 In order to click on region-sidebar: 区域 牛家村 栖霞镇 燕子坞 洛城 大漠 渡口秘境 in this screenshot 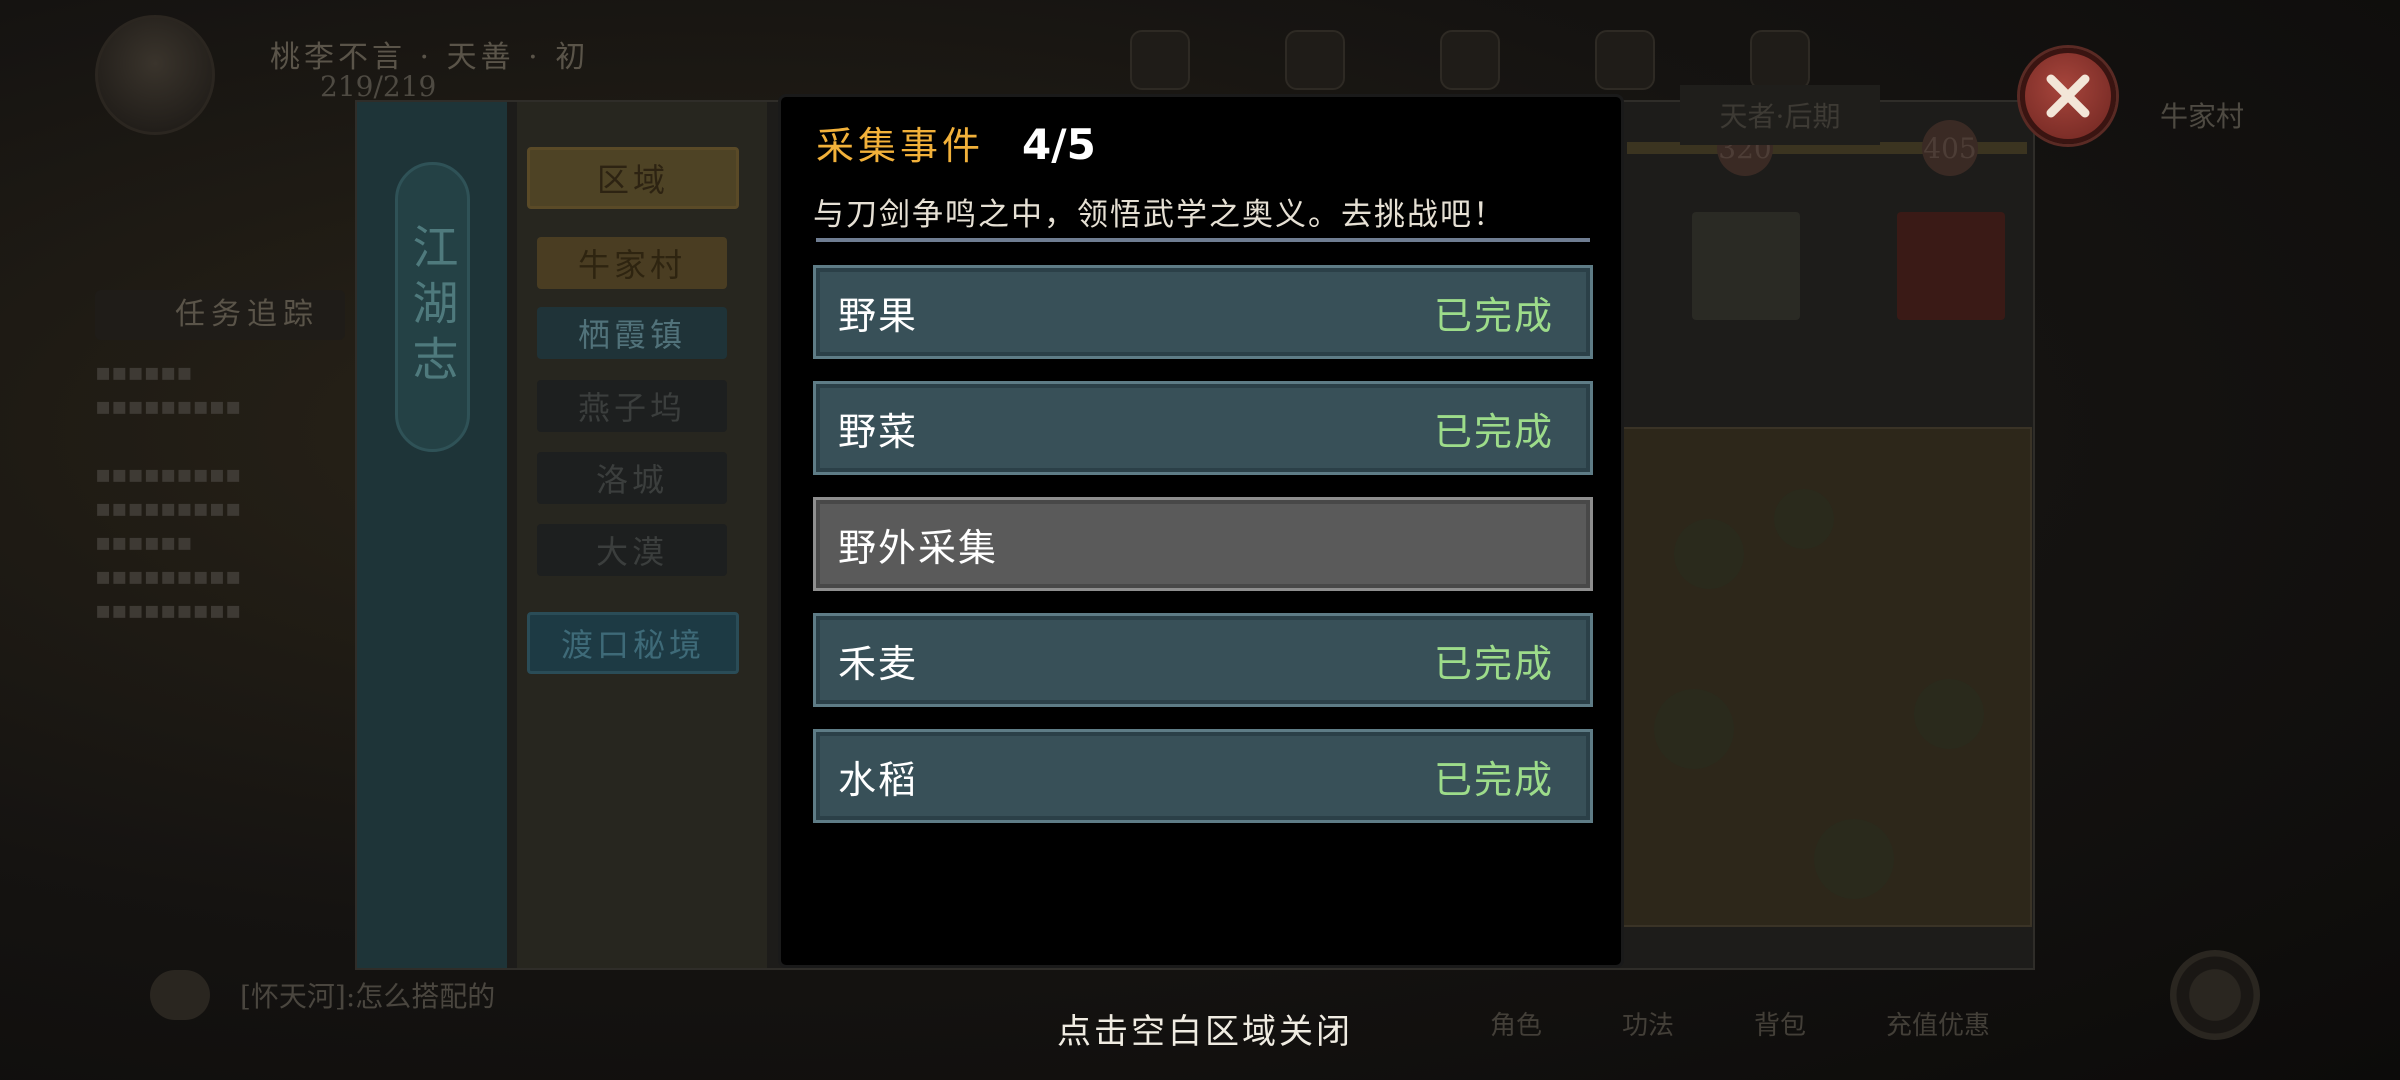, I will do `click(642, 535)`.